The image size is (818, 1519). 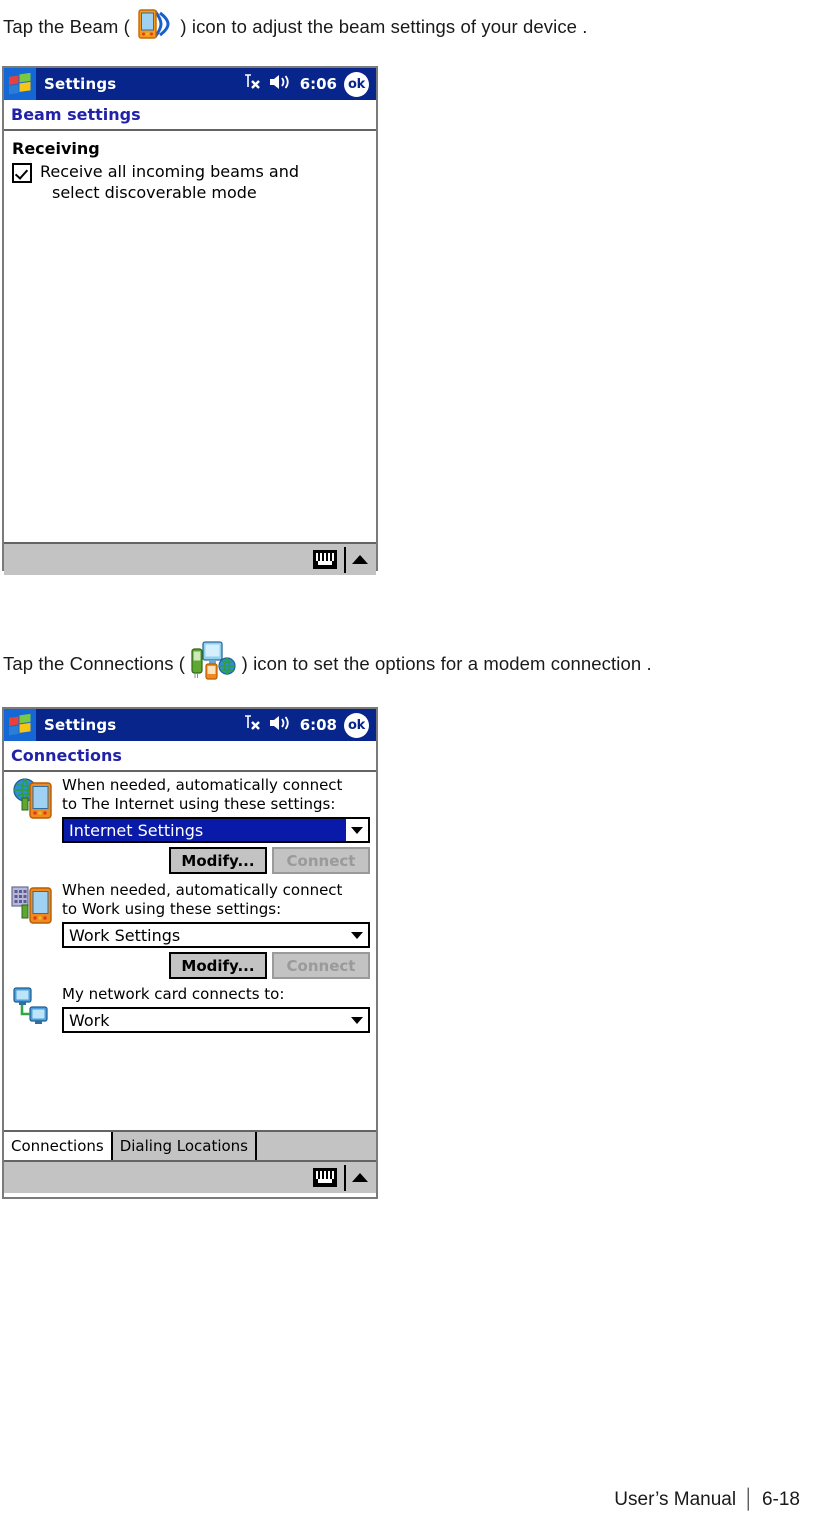 I want to click on connections-status-area: 6:08 ok, so click(x=309, y=725).